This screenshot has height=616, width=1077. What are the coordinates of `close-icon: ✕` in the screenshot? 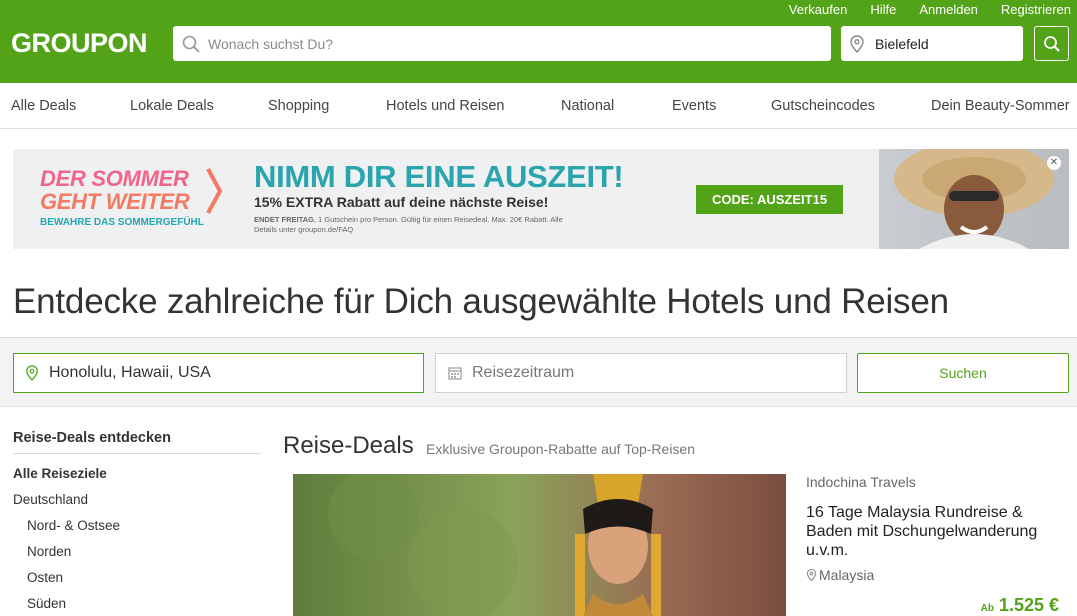 It's located at (1054, 163).